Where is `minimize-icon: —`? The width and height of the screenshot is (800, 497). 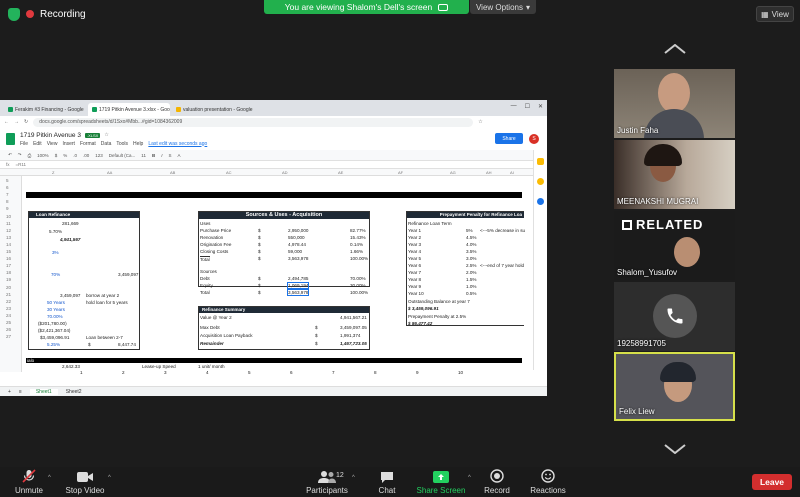 minimize-icon: — is located at coordinates (514, 106).